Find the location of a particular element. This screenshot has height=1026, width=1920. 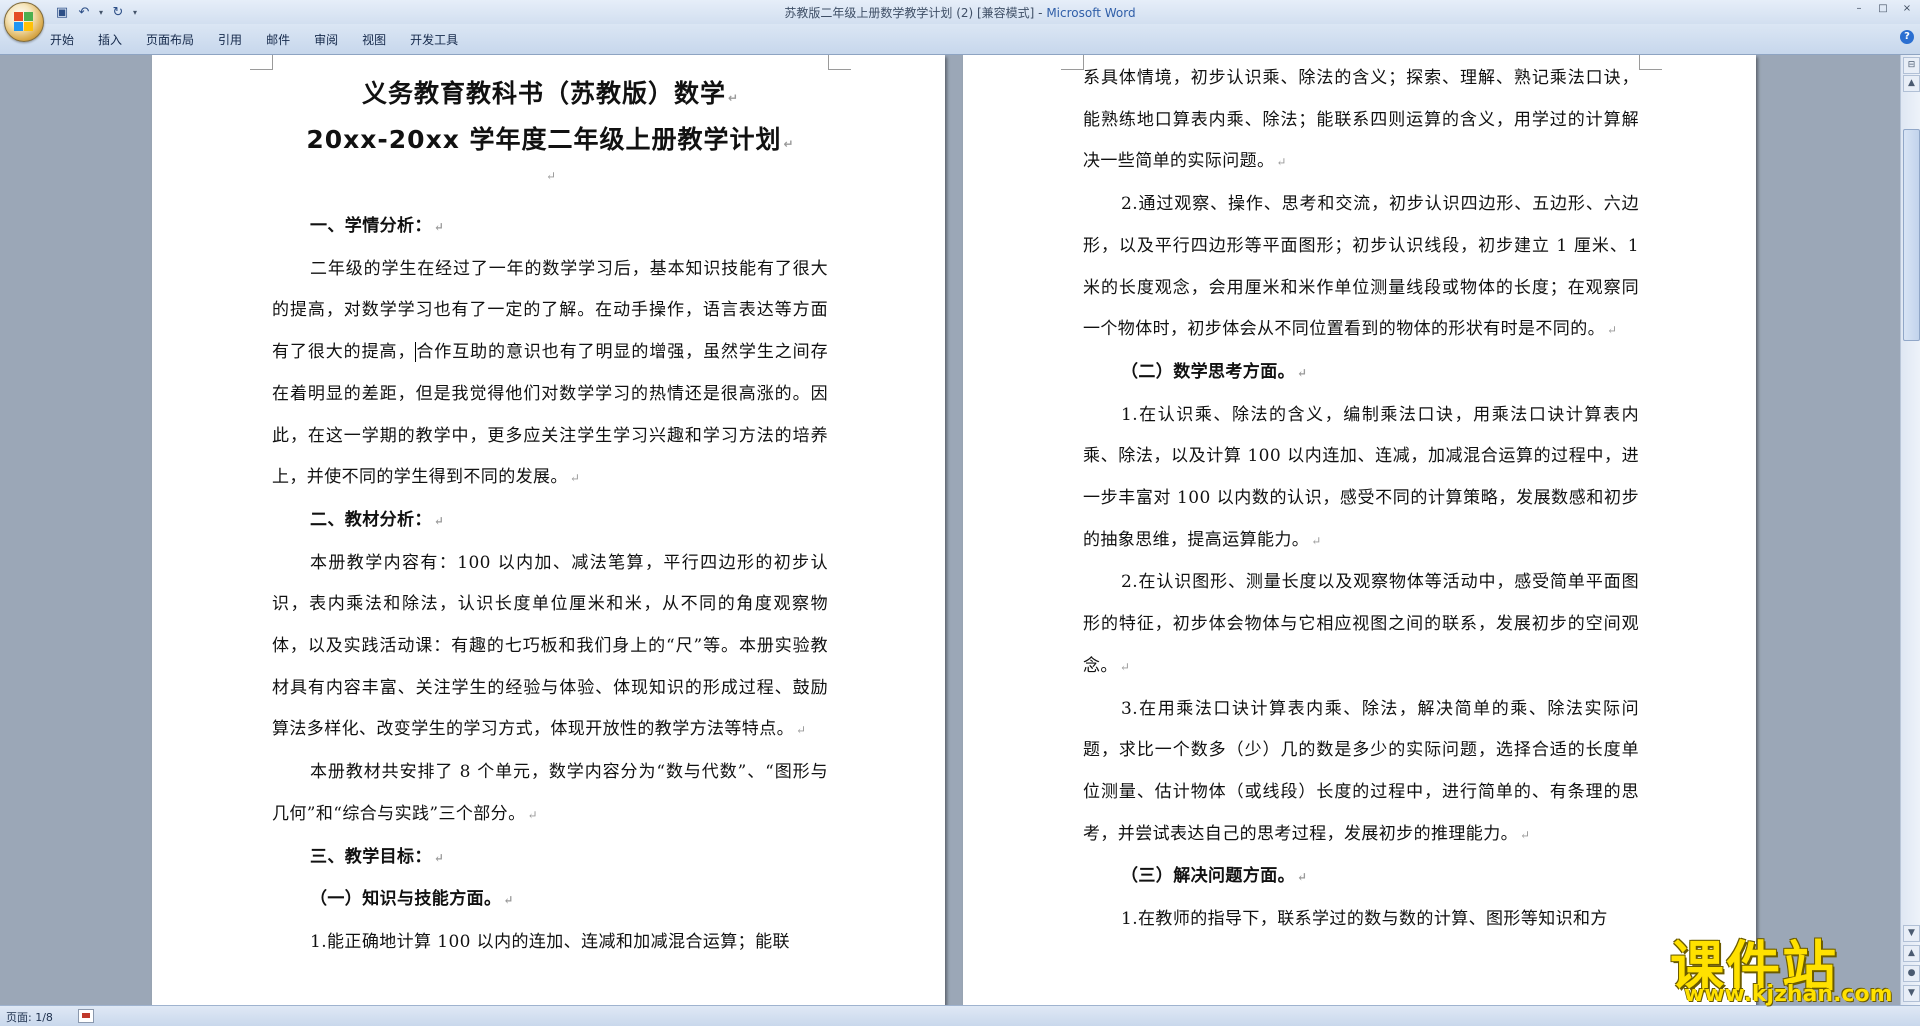

doc-title-line-1: 义务教育教科书（苏教版）数学 ↵ is located at coordinates (550, 93).